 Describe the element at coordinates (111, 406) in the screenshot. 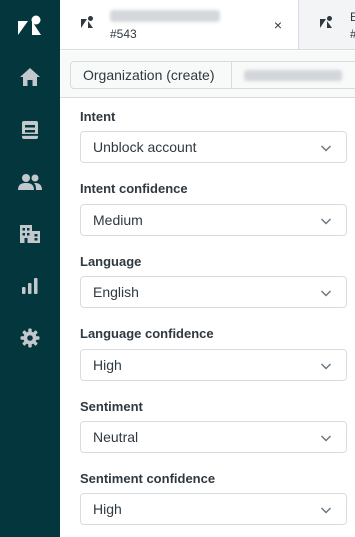

I see `field-label-sentiment: Sentiment` at that location.